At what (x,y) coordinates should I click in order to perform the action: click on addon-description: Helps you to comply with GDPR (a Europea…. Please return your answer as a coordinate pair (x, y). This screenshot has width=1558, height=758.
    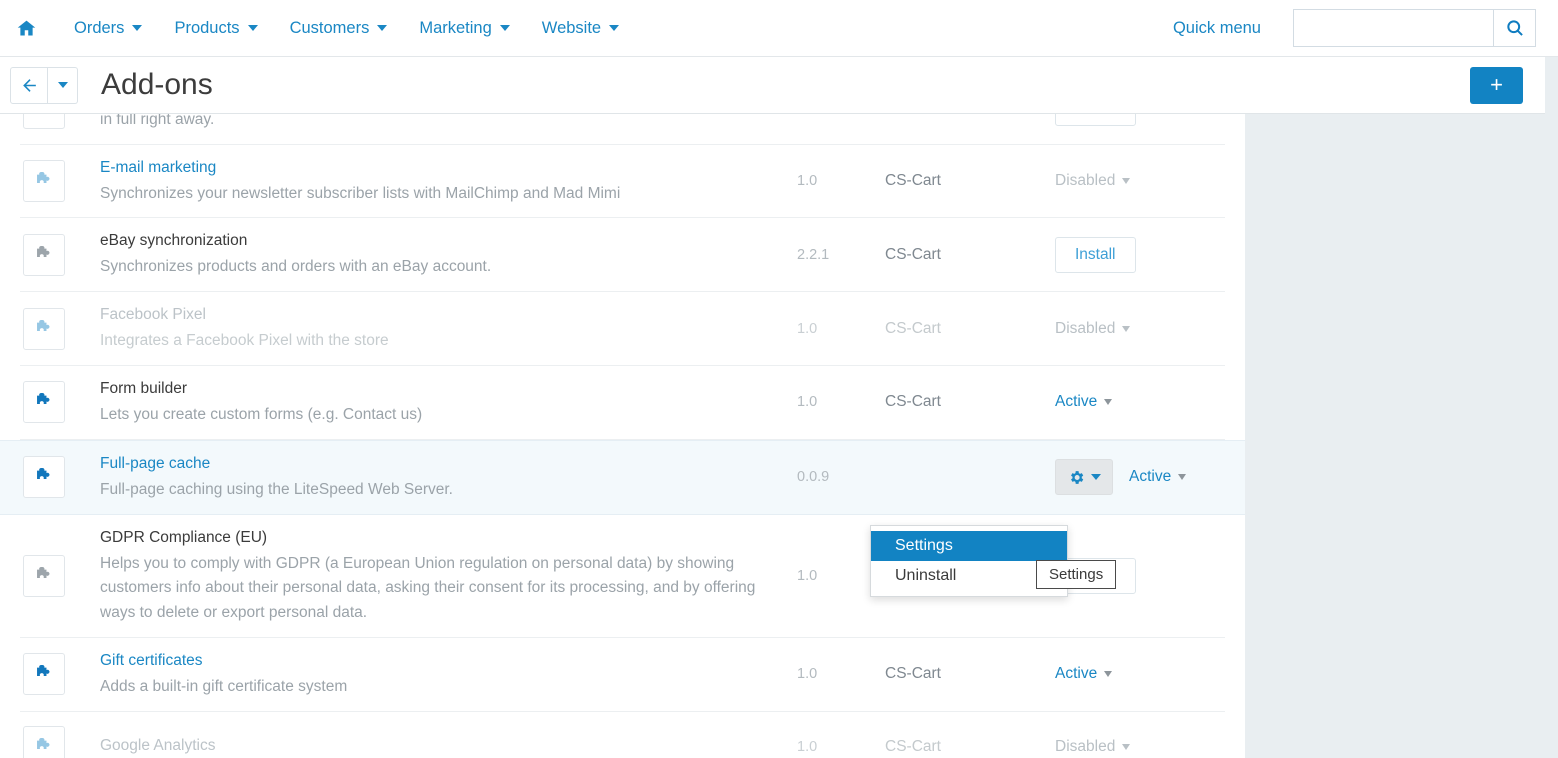
    Looking at the image, I should click on (428, 588).